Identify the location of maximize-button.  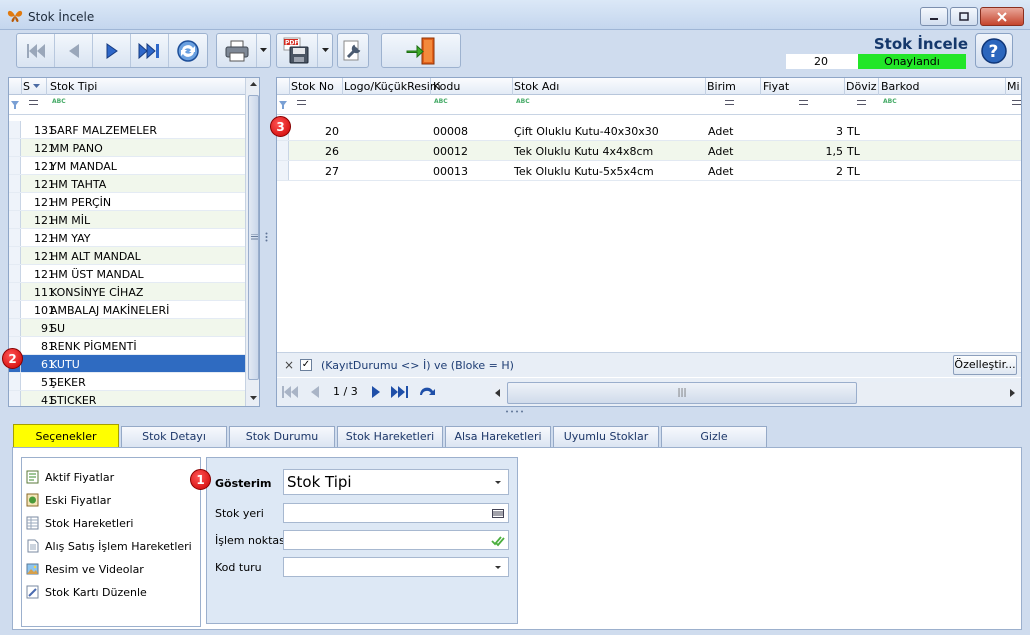
(964, 16).